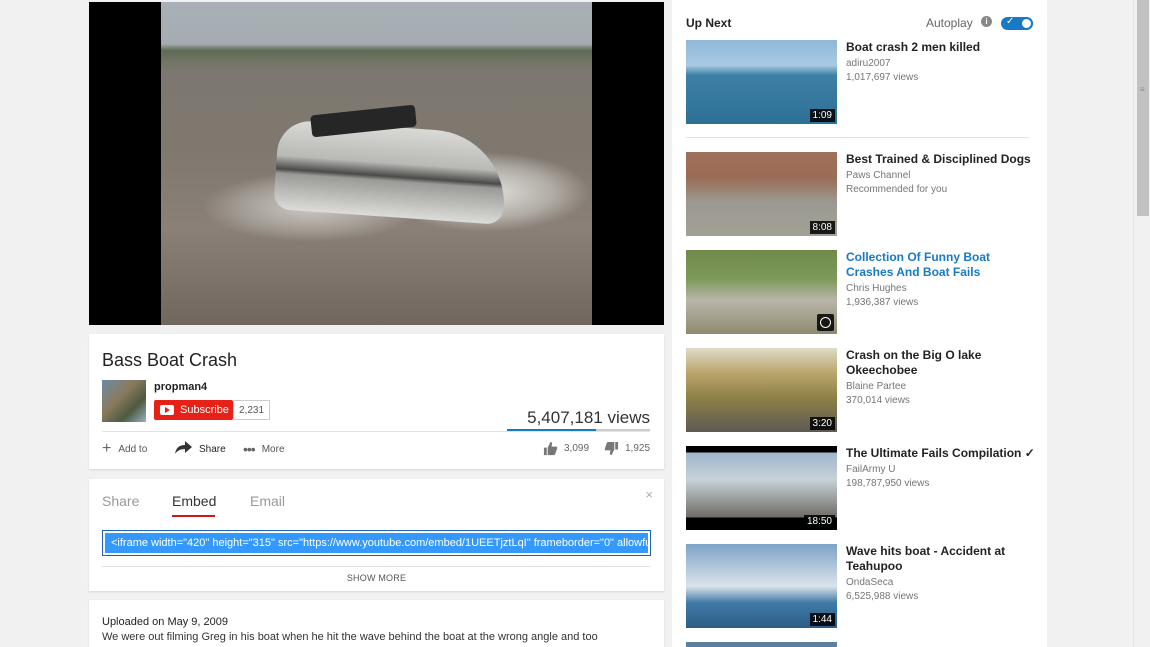  I want to click on close-icon: ×, so click(649, 494).